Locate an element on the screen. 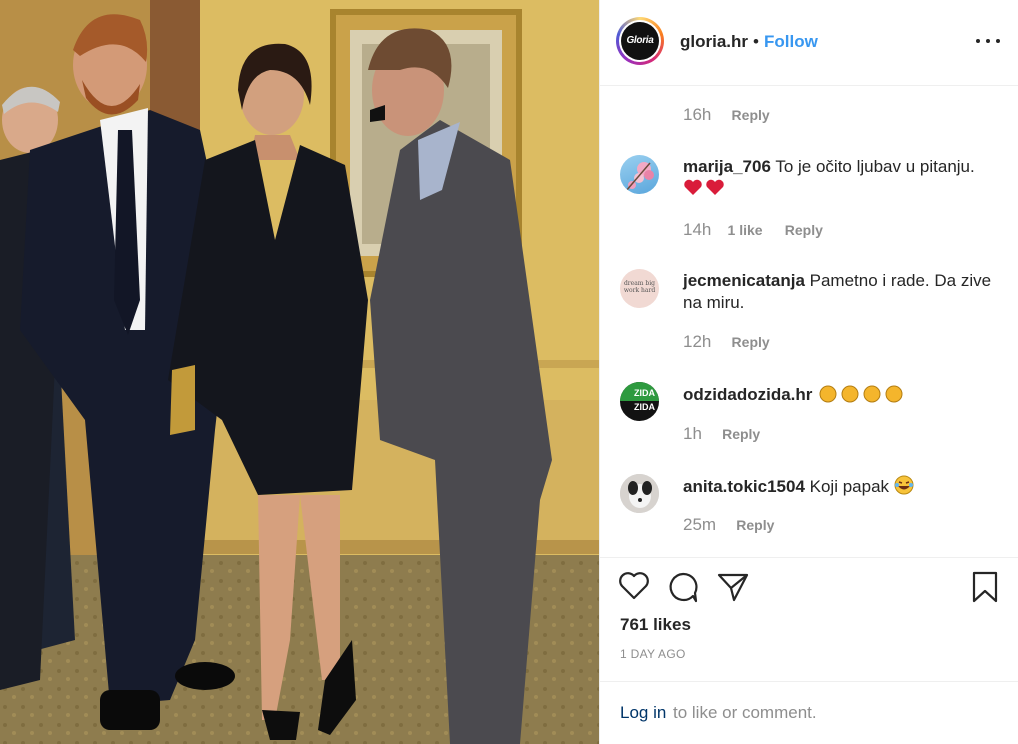  comment-time: 14h is located at coordinates (697, 229).